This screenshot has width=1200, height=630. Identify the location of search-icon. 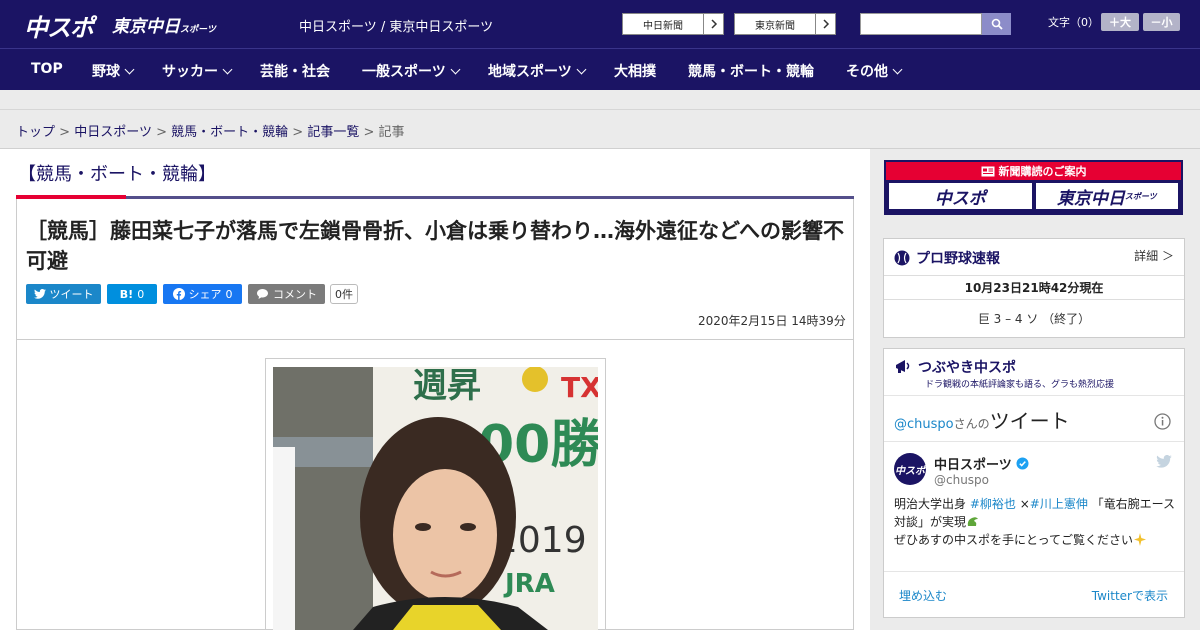
(997, 24).